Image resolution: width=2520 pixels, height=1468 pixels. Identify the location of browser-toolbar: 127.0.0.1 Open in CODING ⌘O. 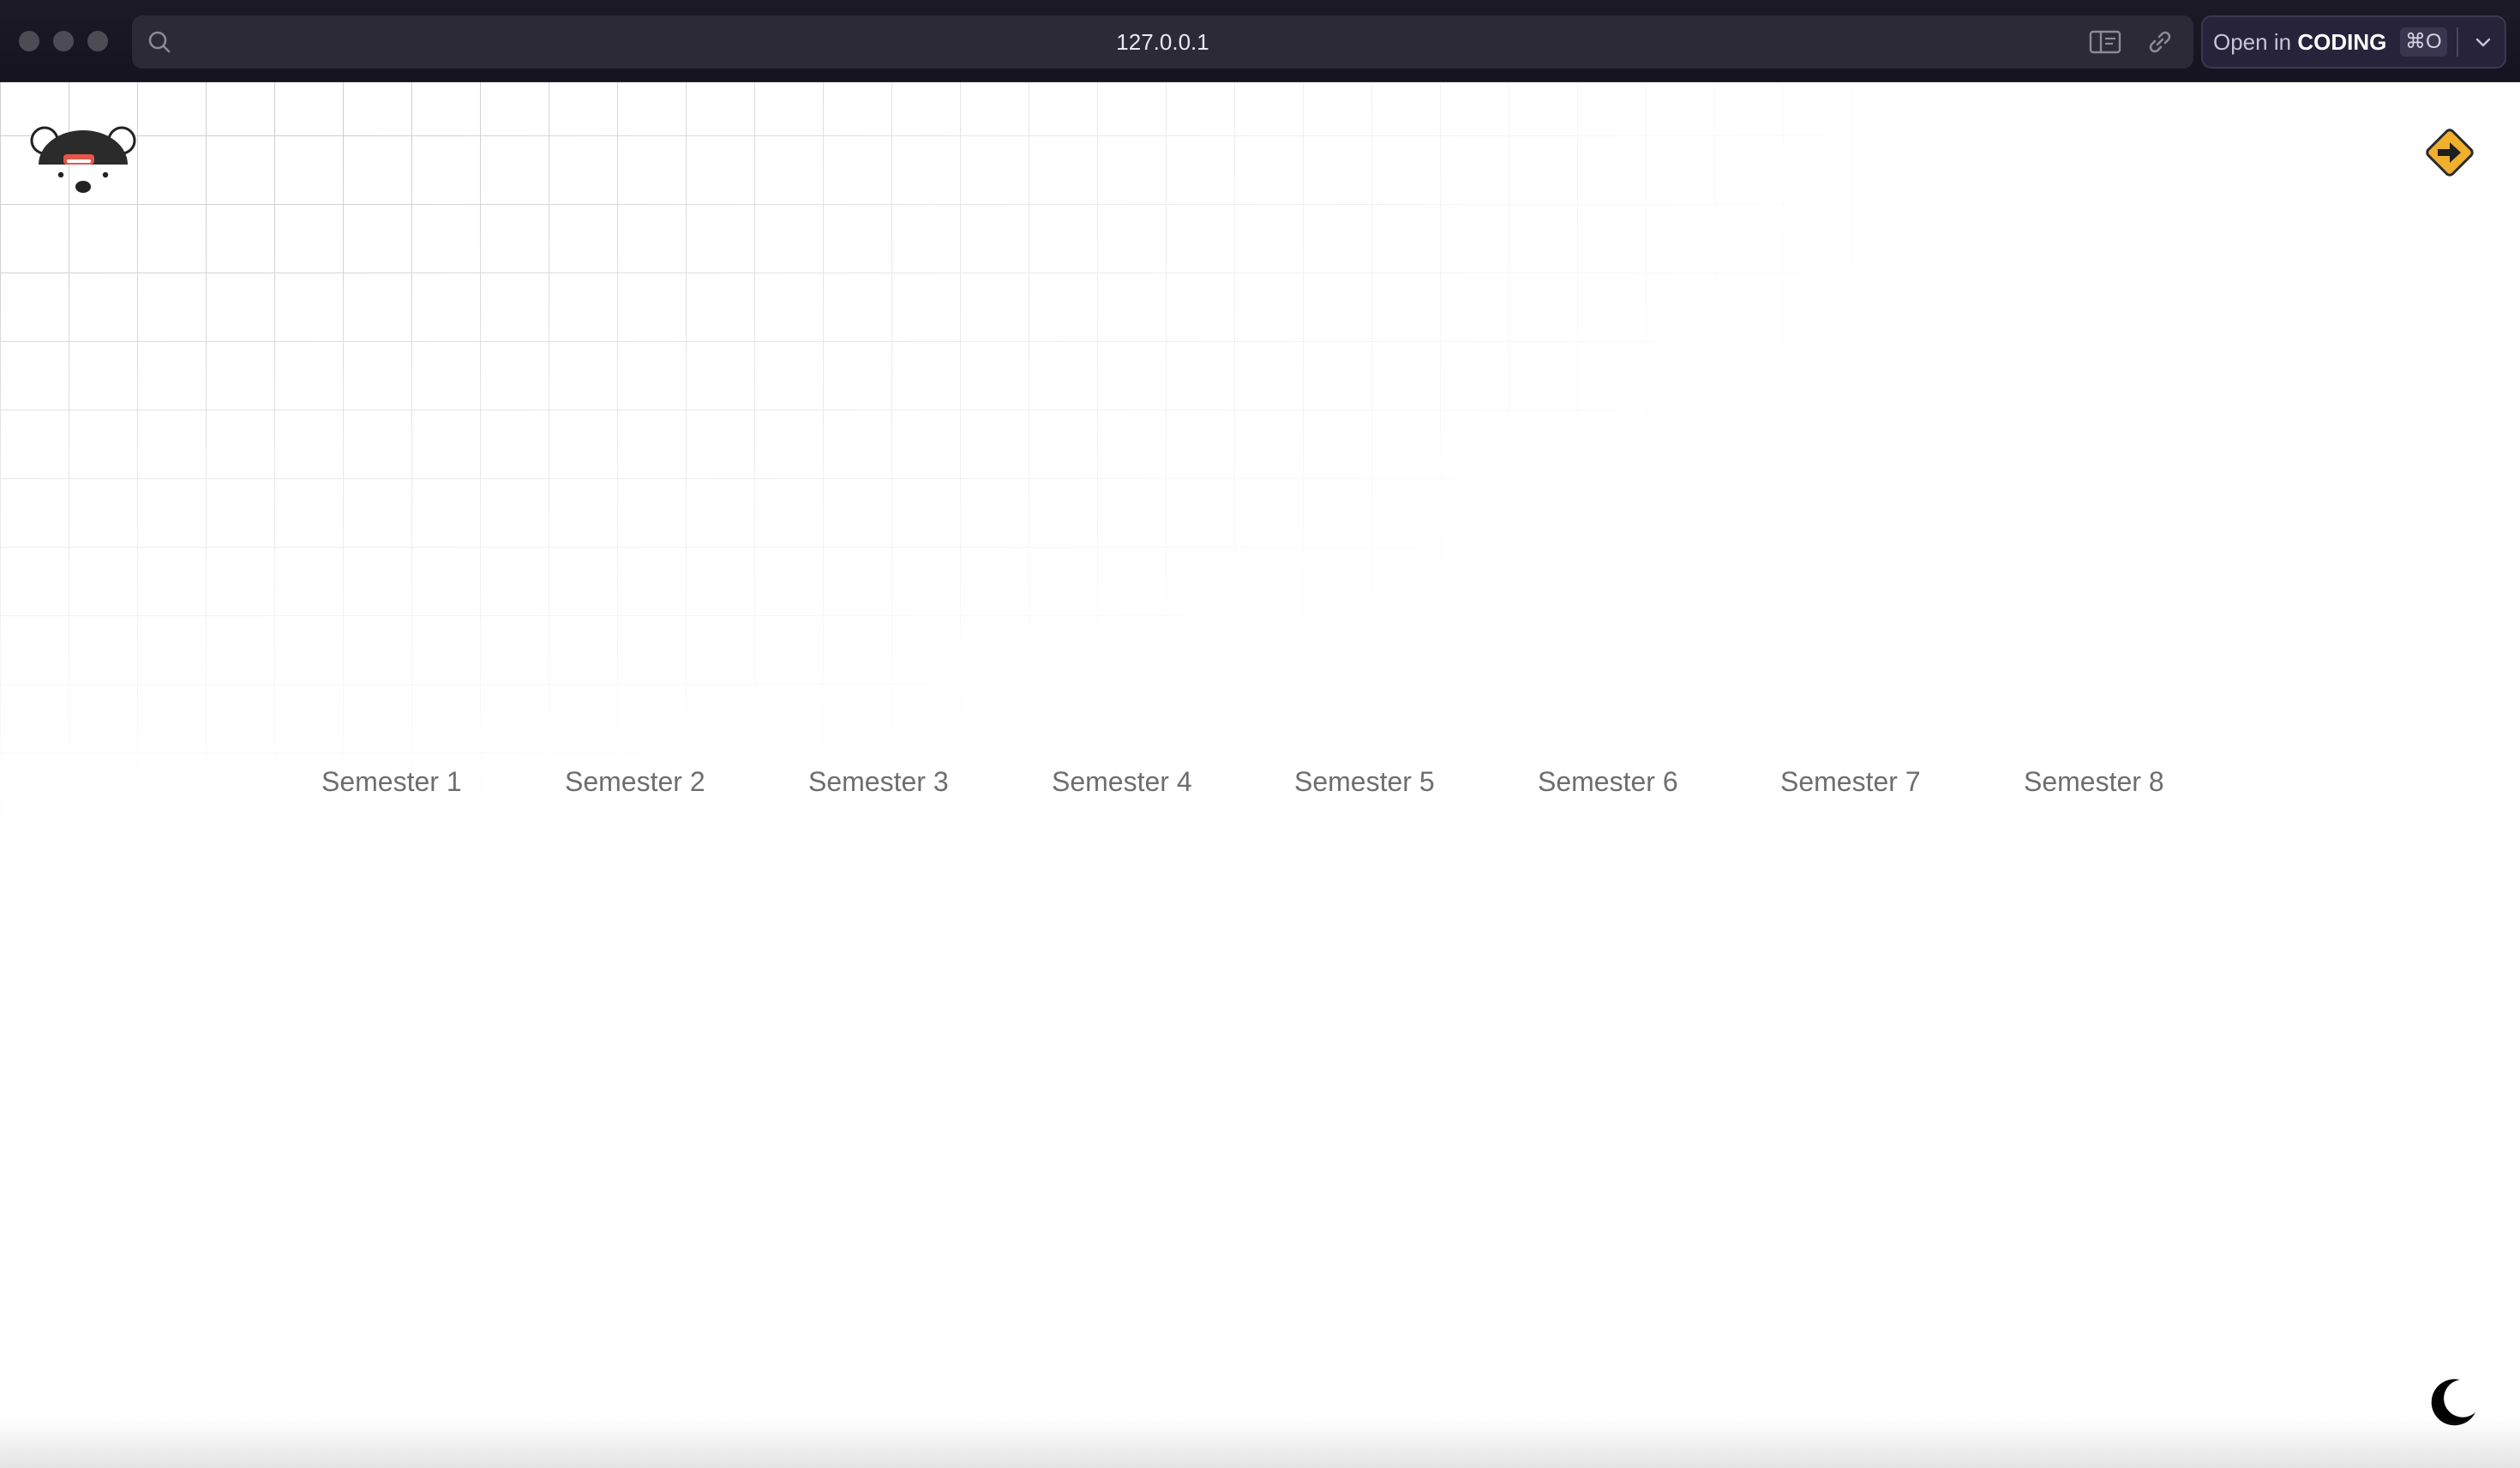
(1260, 41).